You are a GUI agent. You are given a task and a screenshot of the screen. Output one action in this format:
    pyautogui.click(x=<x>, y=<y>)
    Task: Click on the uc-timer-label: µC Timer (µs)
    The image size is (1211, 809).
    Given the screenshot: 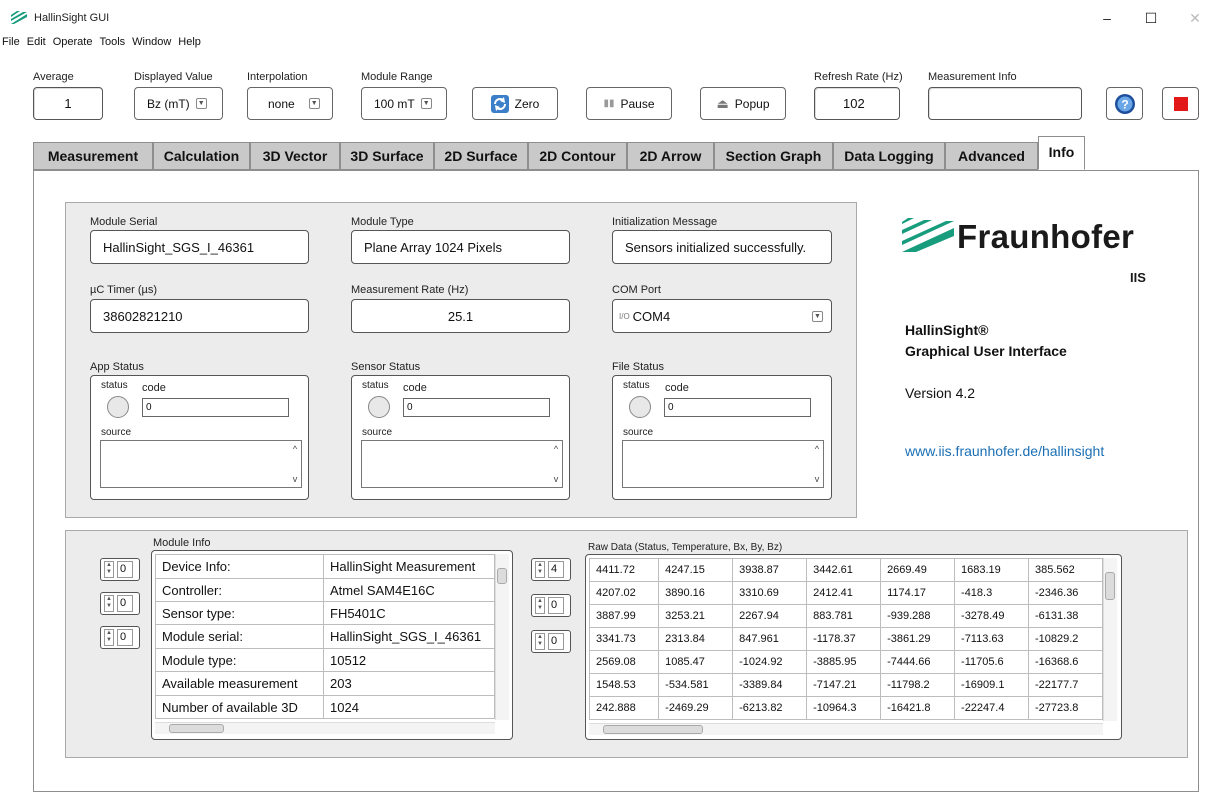 What is the action you would take?
    pyautogui.click(x=124, y=290)
    